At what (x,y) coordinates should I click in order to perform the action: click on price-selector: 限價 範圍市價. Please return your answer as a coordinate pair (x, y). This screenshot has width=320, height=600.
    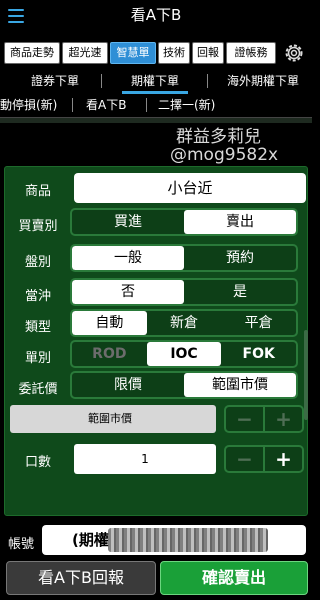
    Looking at the image, I should click on (184, 385).